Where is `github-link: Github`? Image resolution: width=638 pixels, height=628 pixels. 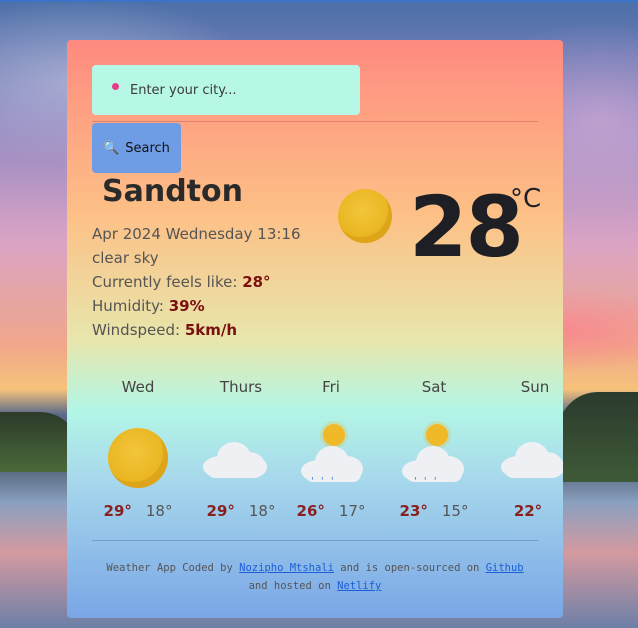
github-link: Github is located at coordinates (505, 568).